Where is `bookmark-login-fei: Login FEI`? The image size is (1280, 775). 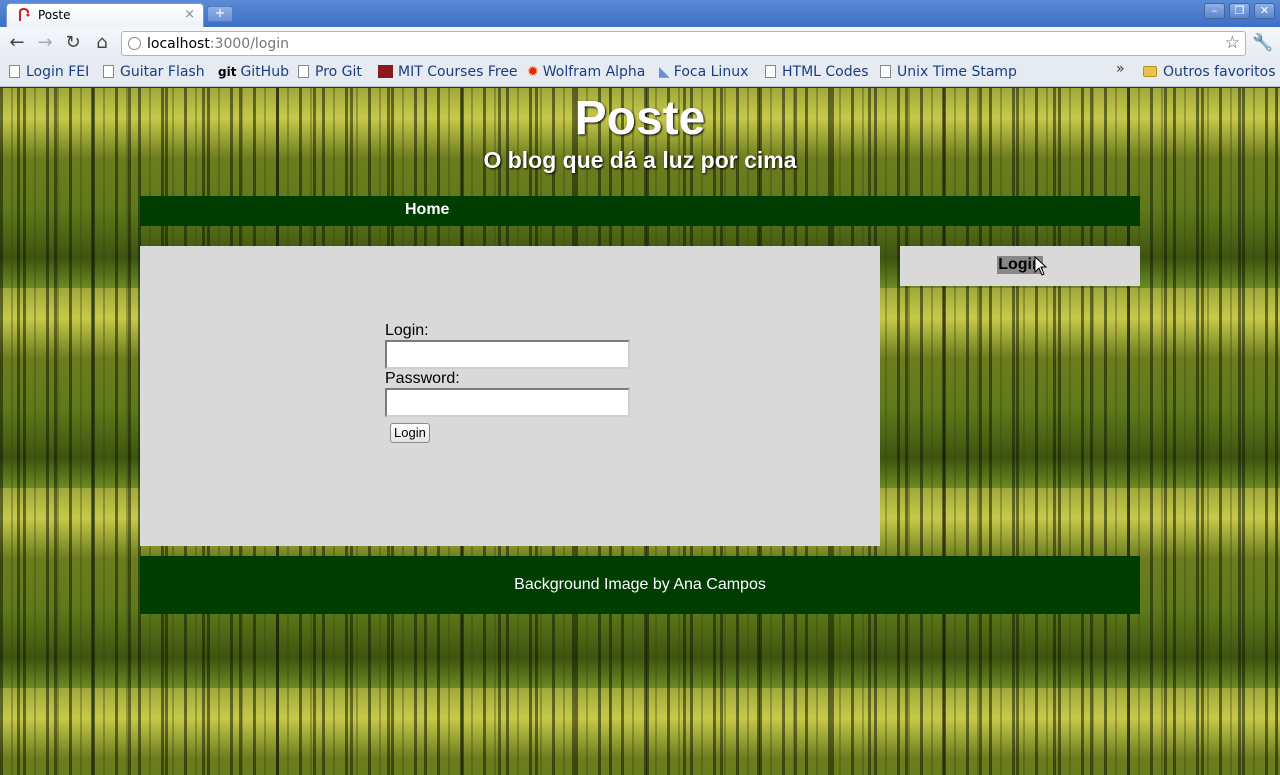
bookmark-login-fei: Login FEI is located at coordinates (49, 72).